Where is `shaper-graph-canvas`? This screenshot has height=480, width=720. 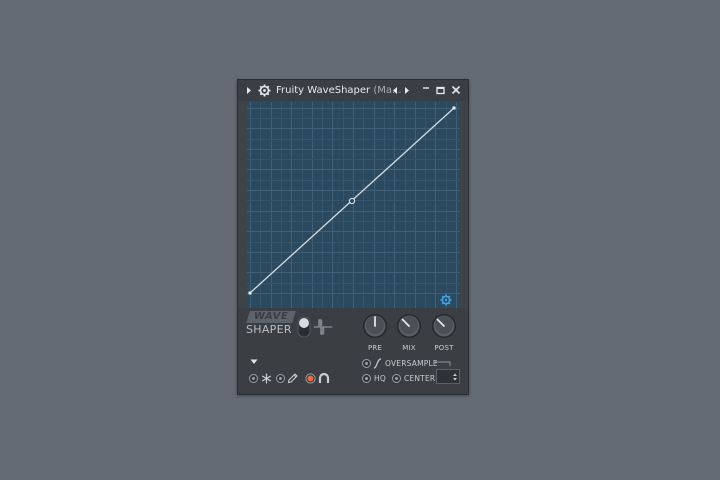 shaper-graph-canvas is located at coordinates (353, 205).